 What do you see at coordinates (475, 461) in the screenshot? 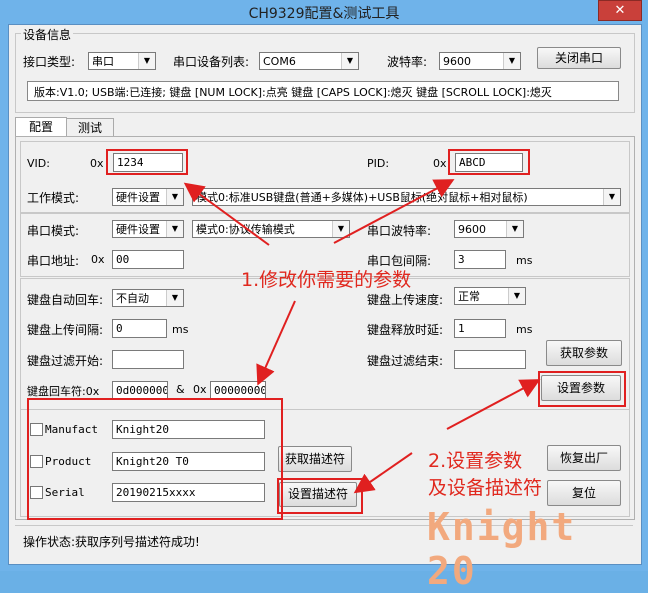
I see `annotation-step-2-line-1: 2.设置参数` at bounding box center [475, 461].